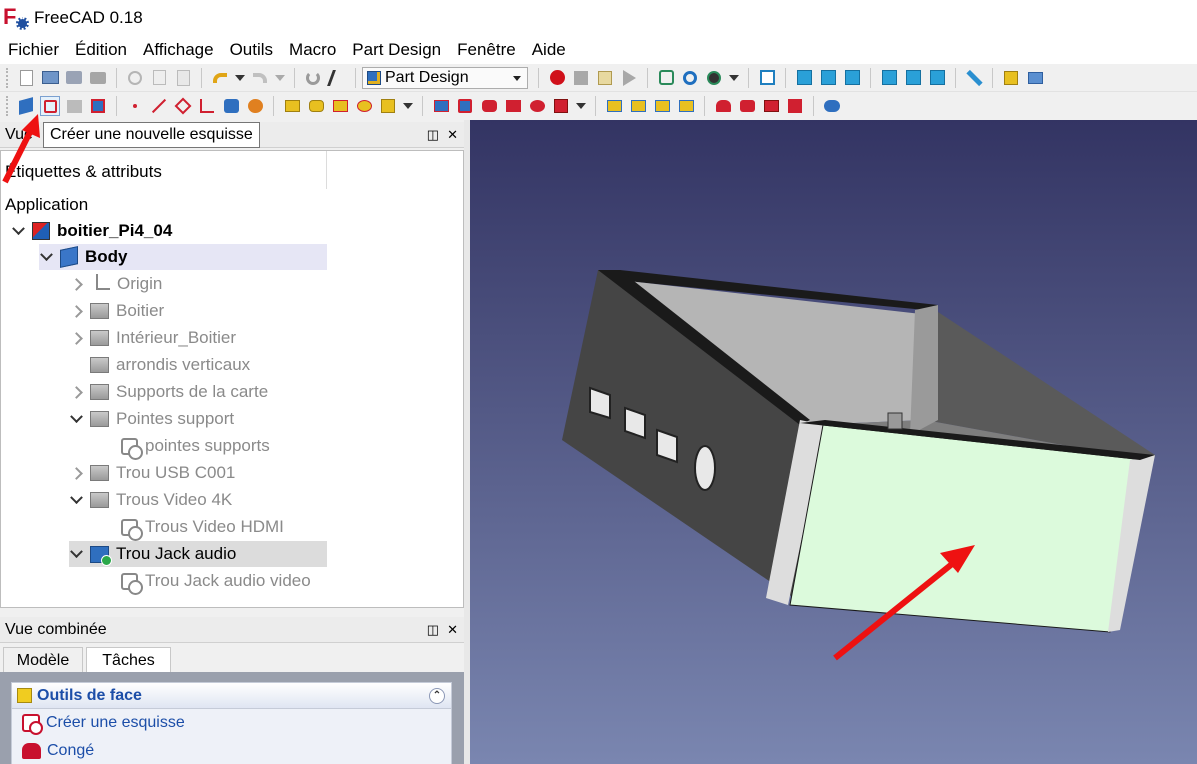  What do you see at coordinates (231, 750) in the screenshot?
I see `task-fillet: Congé` at bounding box center [231, 750].